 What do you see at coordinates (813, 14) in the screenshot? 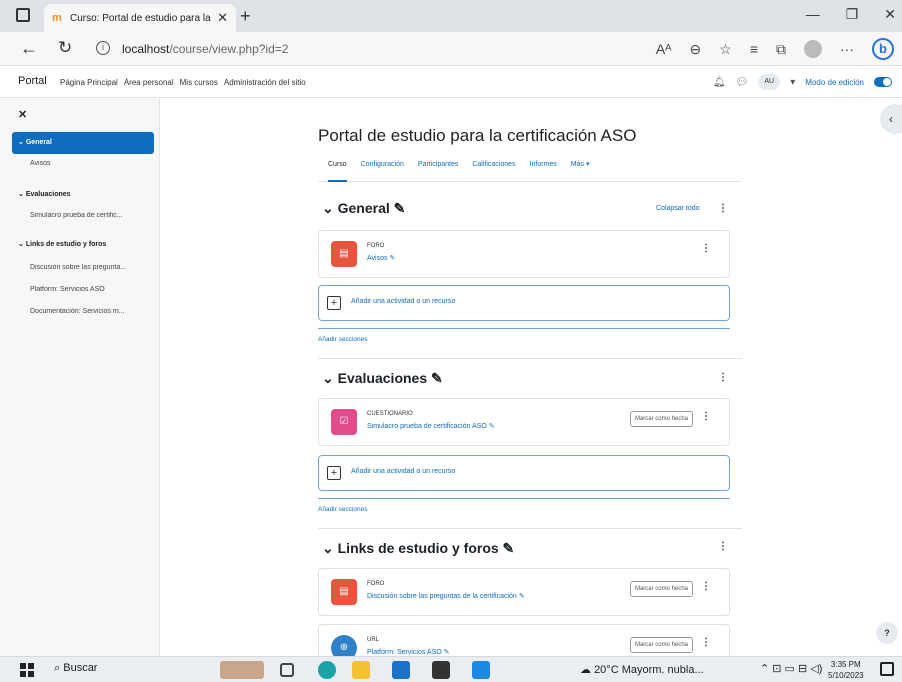
I see `minimize-icon: —` at bounding box center [813, 14].